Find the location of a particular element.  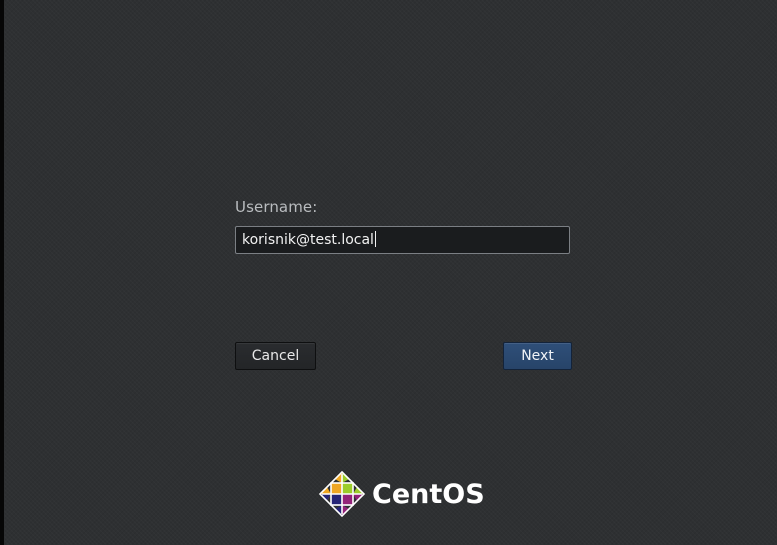

username-input: korisnik@test.local is located at coordinates (402, 240).